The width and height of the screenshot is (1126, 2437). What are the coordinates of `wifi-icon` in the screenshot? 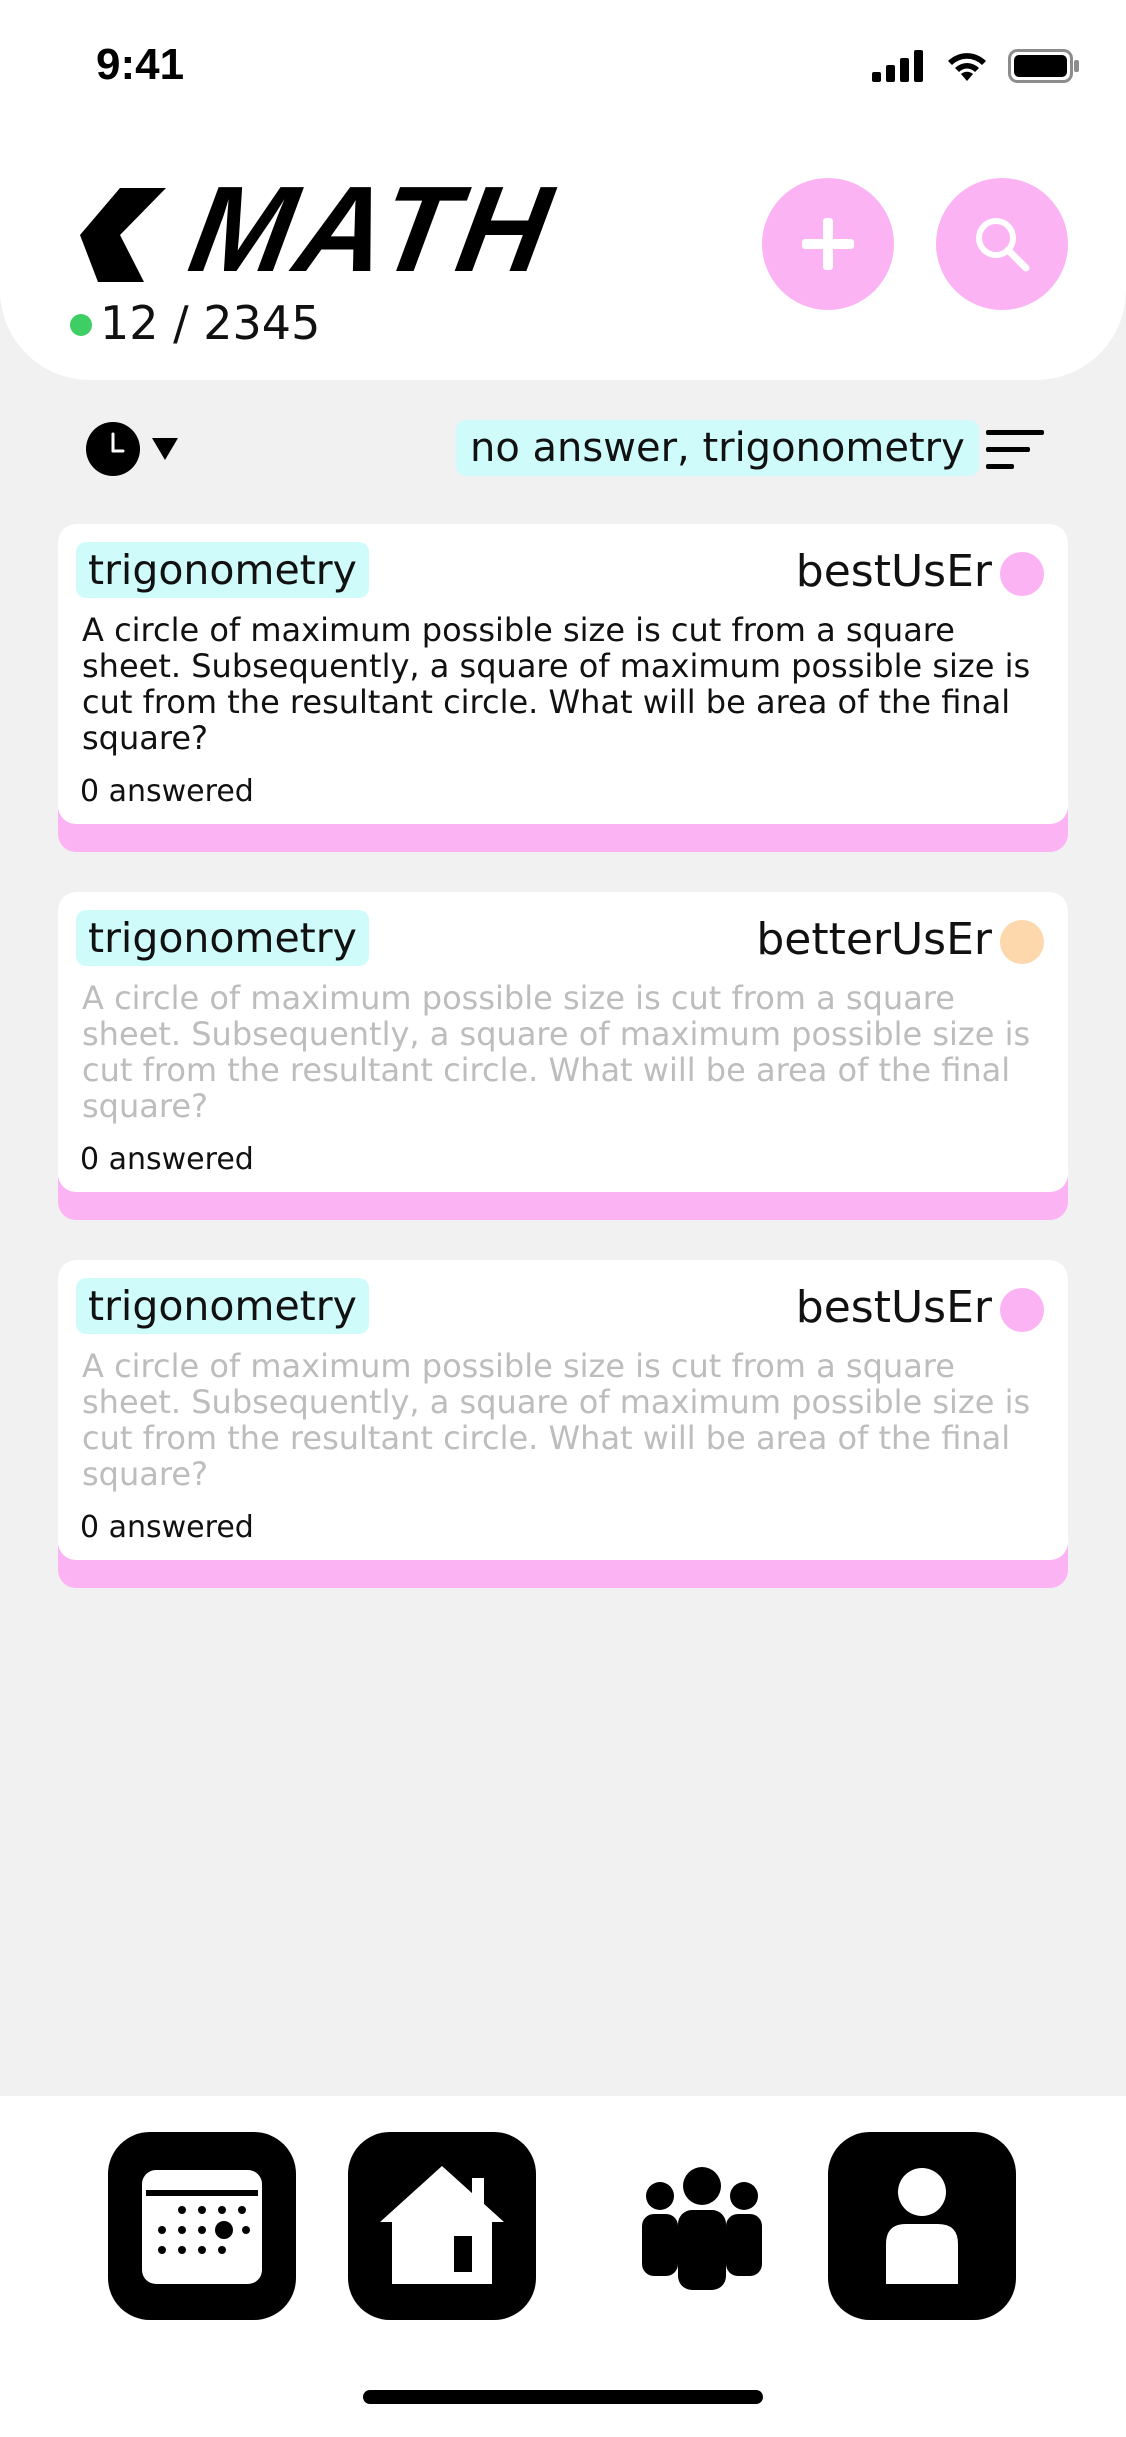 It's located at (967, 67).